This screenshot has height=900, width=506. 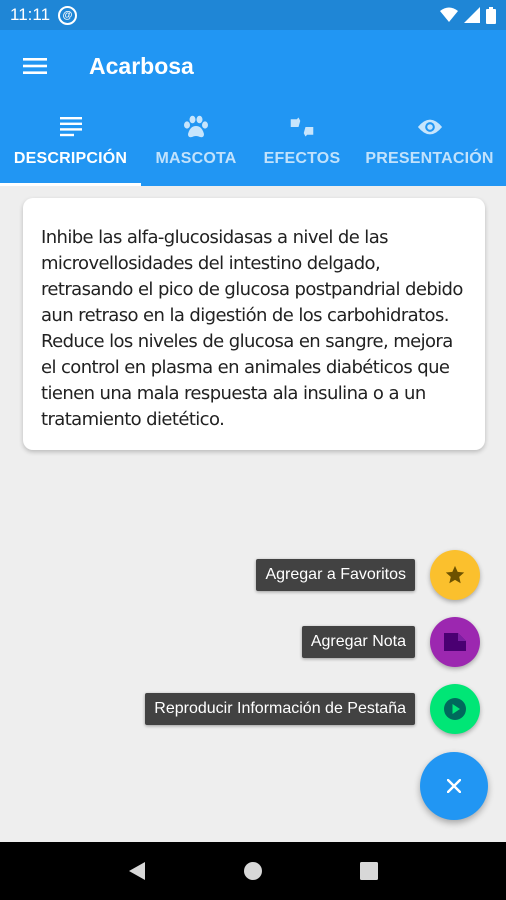 I want to click on add-note-button, so click(x=455, y=642).